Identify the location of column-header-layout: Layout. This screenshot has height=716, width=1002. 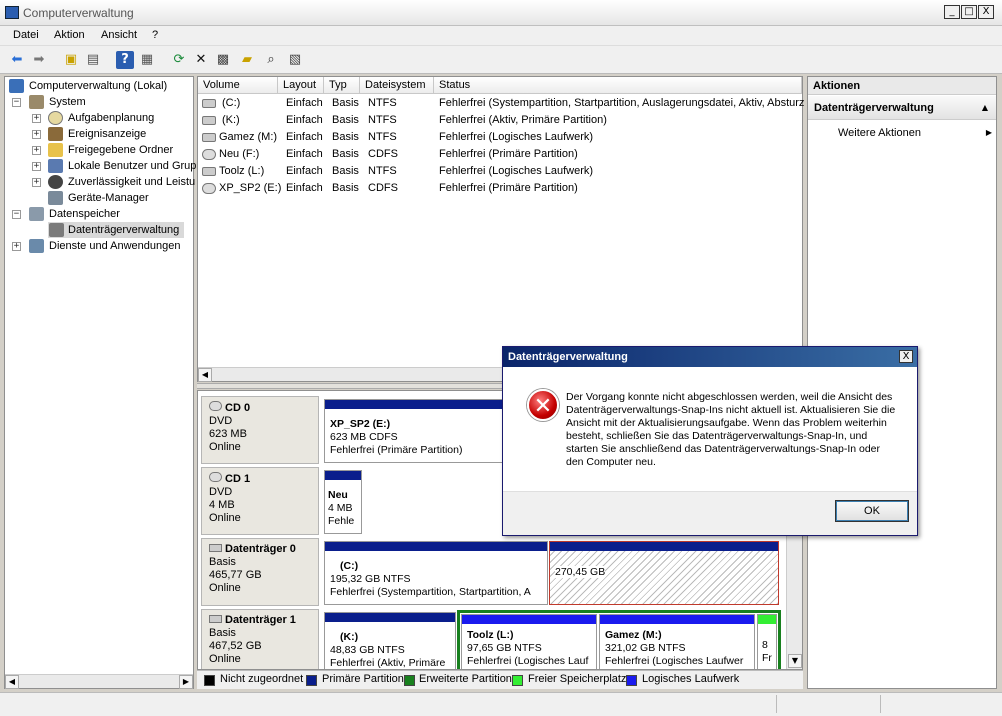
(301, 85).